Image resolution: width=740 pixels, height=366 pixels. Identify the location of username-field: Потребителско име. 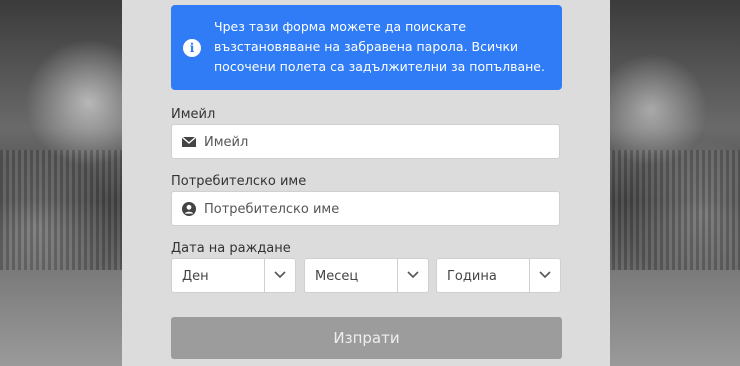
(365, 208).